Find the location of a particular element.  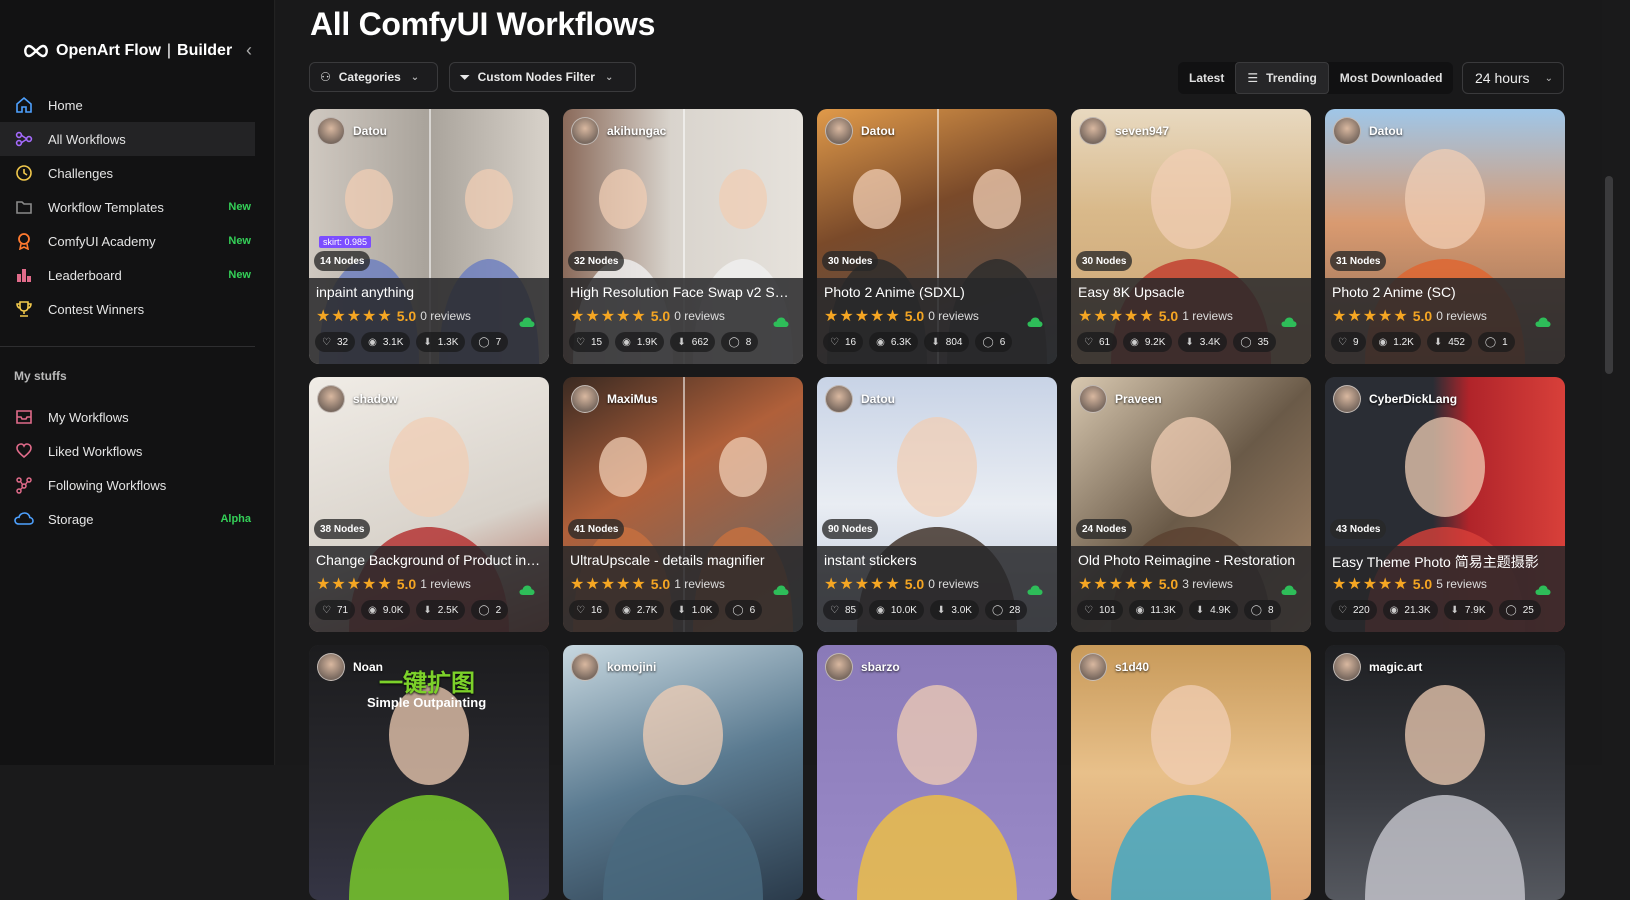

card-stats: ♡ 16 ◉ 2.7K ⬇ 1.0K ◯ 6 is located at coordinates (666, 610).